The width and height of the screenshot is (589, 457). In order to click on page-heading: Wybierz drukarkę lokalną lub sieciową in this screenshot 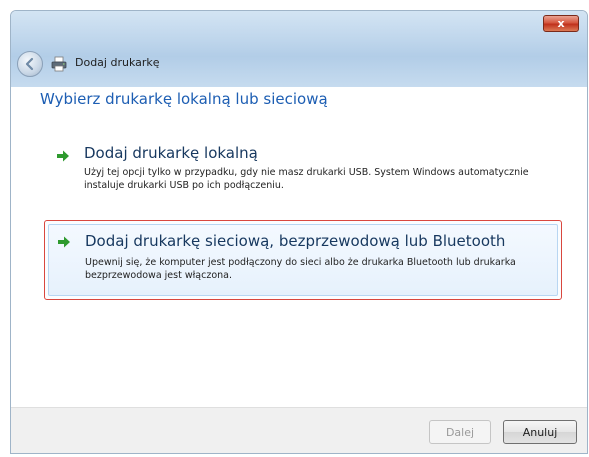, I will do `click(184, 99)`.